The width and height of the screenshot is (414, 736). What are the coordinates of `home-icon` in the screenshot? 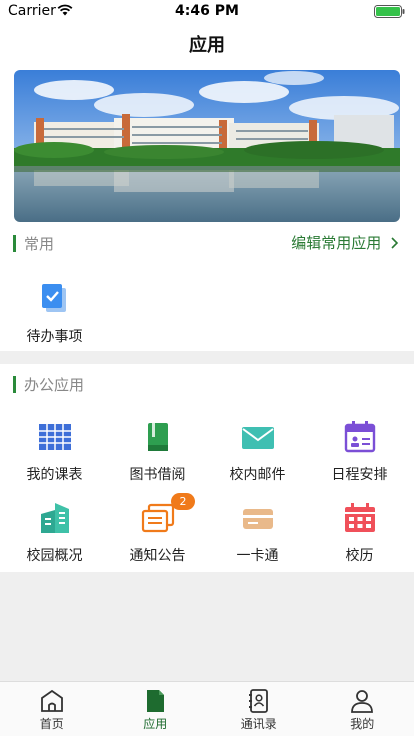 It's located at (51, 700).